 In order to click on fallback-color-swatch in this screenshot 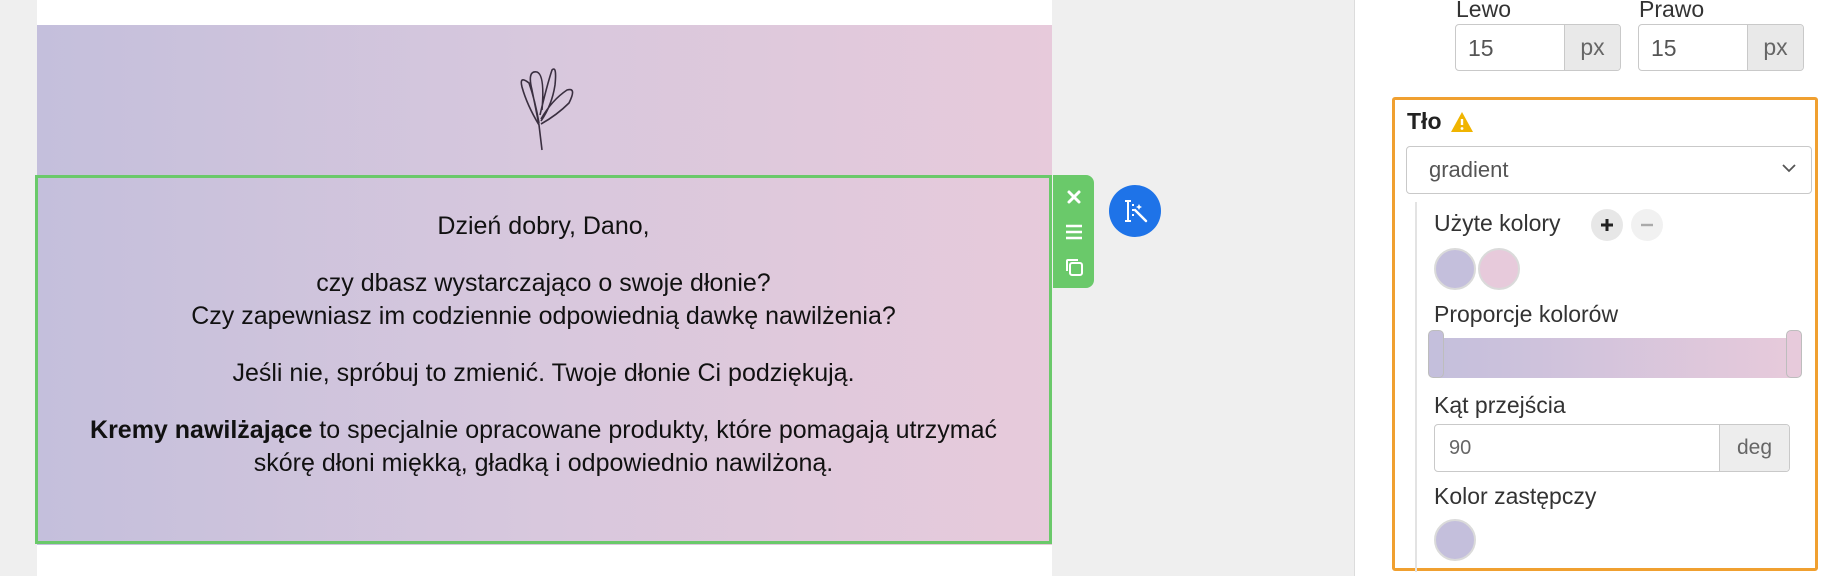, I will do `click(1455, 540)`.